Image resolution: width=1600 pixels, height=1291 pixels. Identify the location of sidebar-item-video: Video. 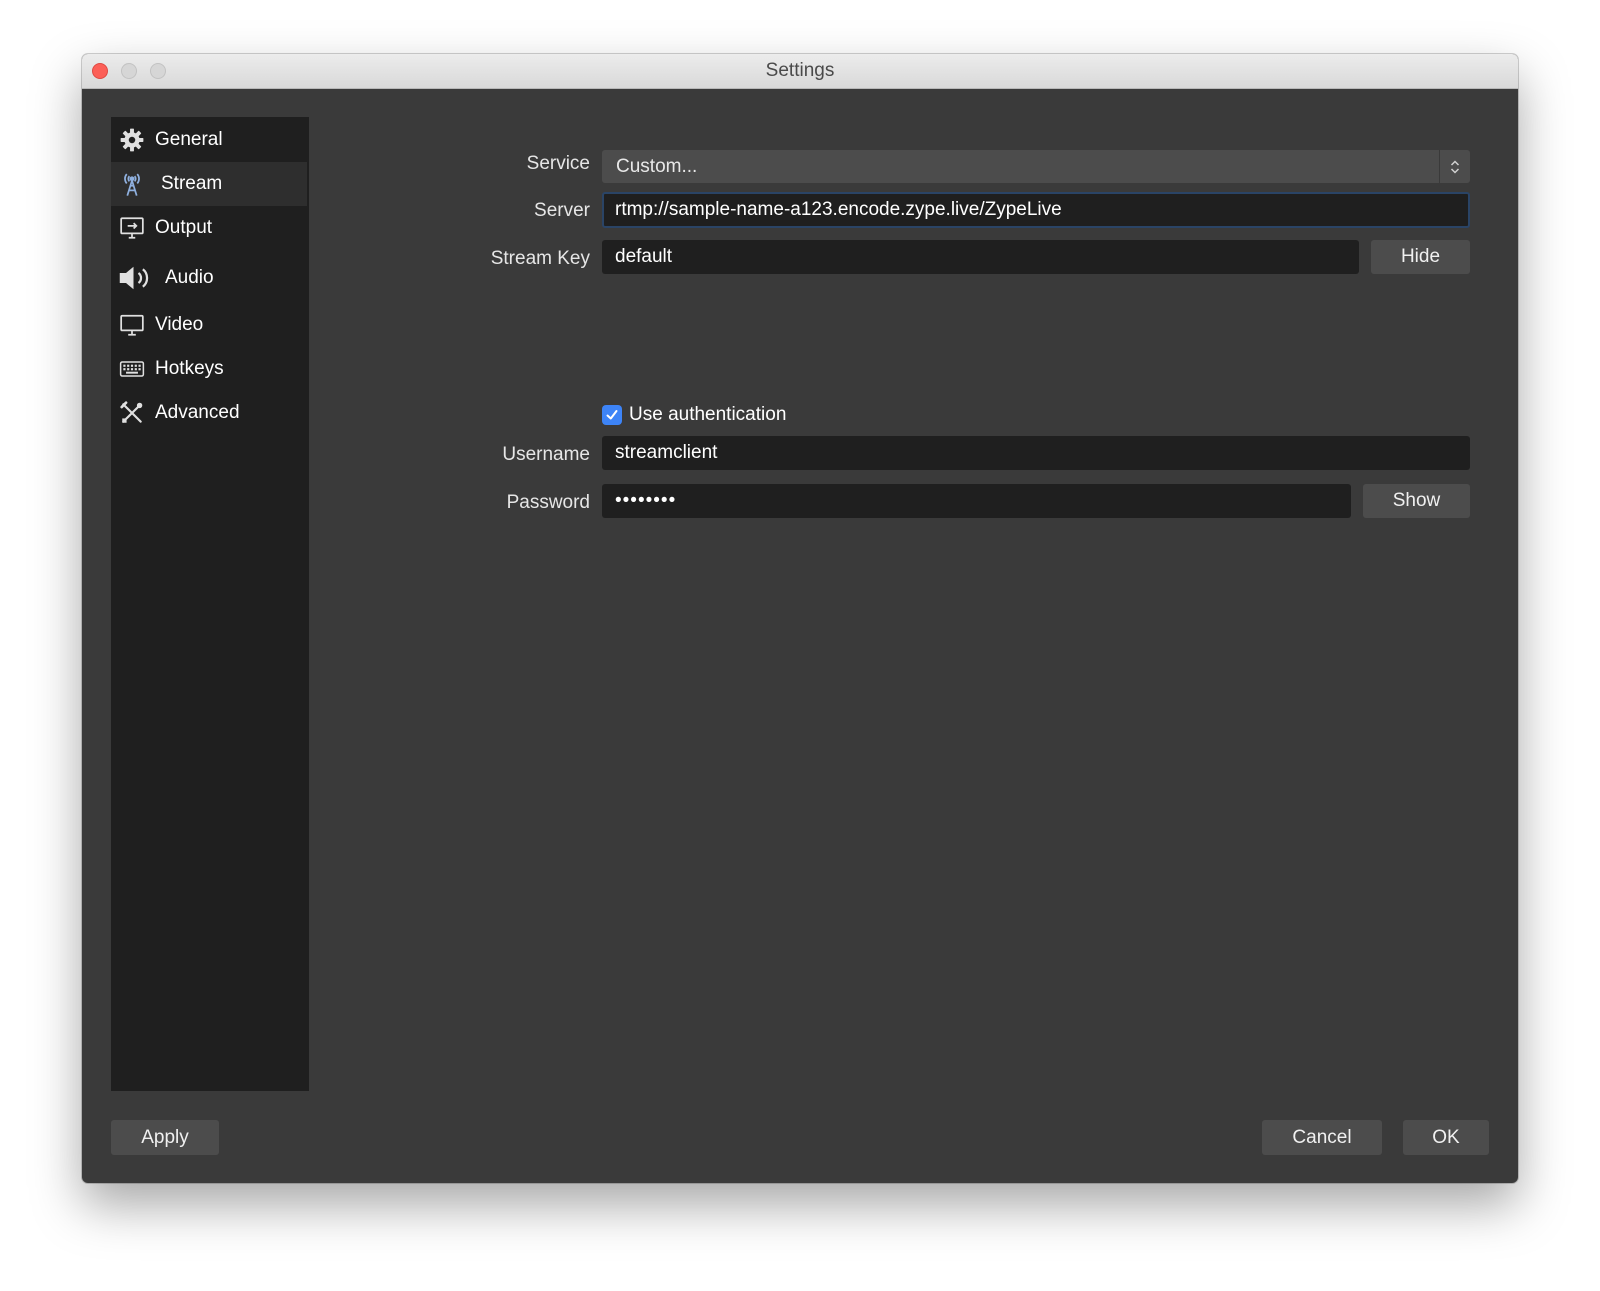
(209, 325).